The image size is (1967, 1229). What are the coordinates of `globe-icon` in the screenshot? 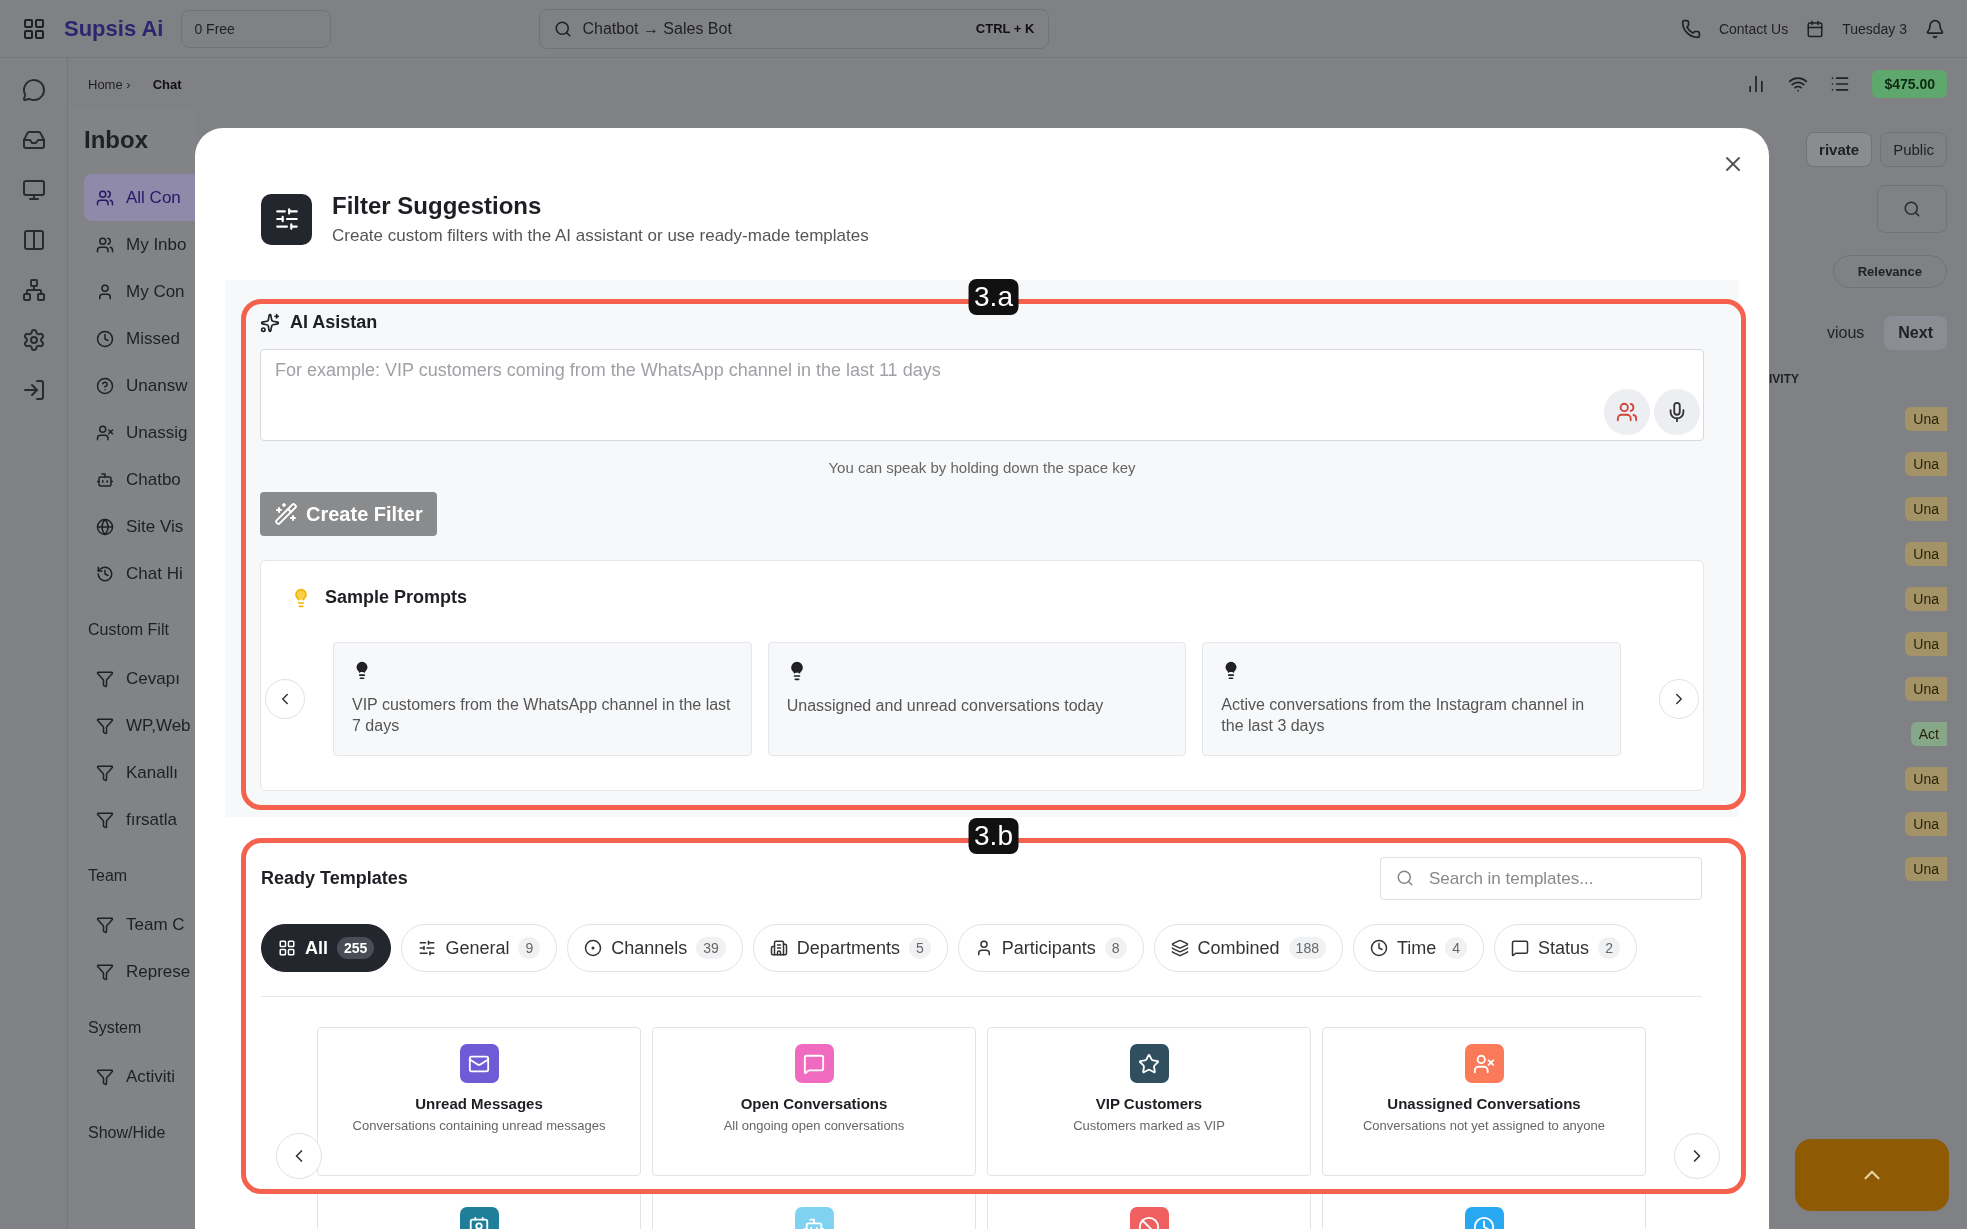 It's located at (105, 526).